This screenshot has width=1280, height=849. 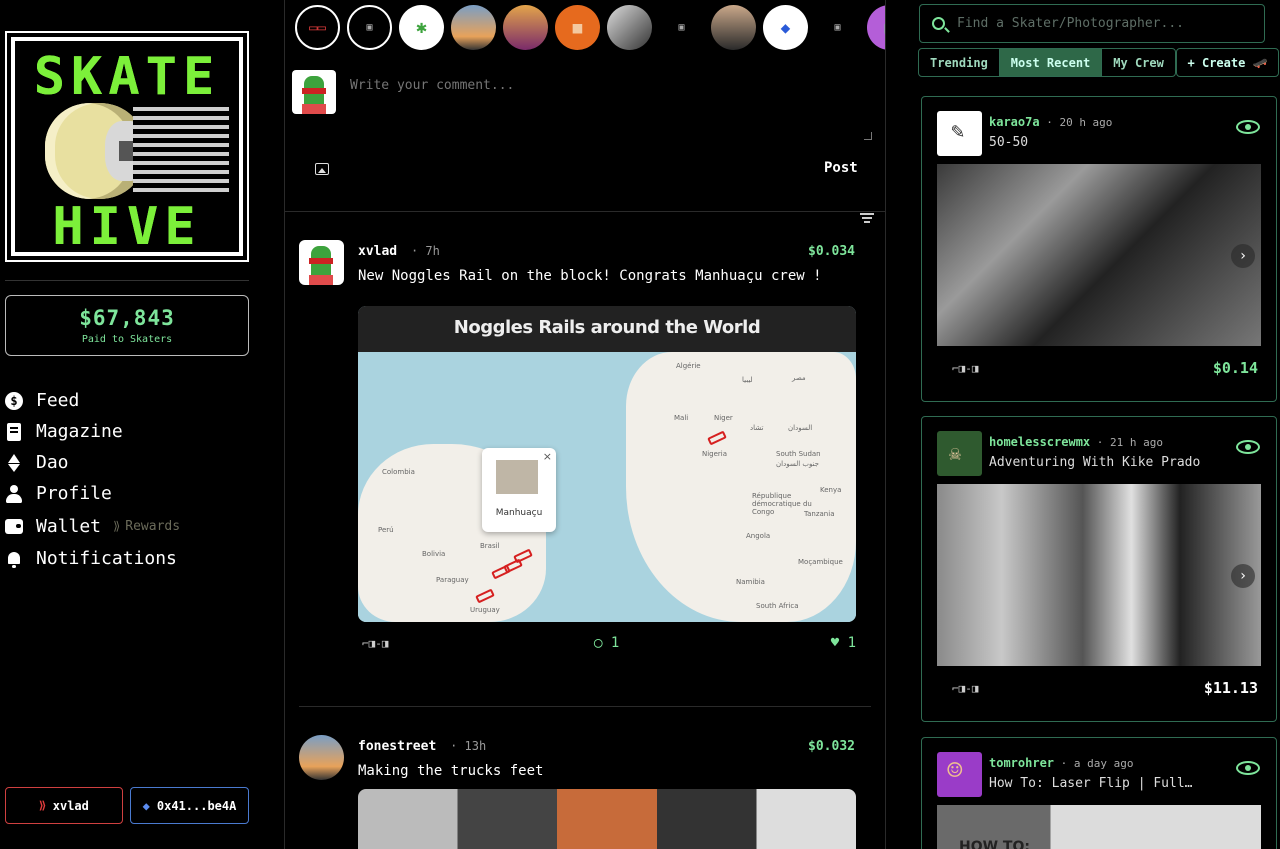 I want to click on story-avatar: ✱, so click(x=421, y=27).